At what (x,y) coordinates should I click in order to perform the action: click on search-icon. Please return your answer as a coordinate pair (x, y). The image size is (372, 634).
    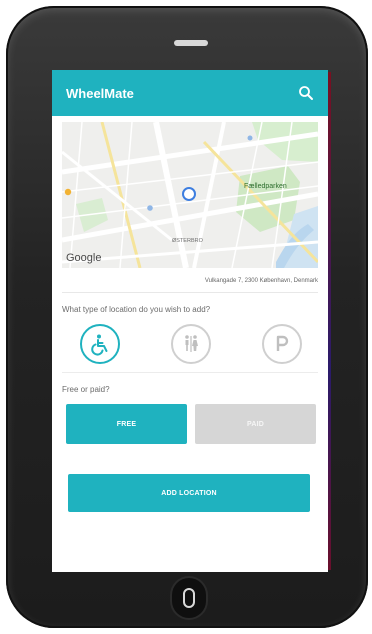
    Looking at the image, I should click on (306, 93).